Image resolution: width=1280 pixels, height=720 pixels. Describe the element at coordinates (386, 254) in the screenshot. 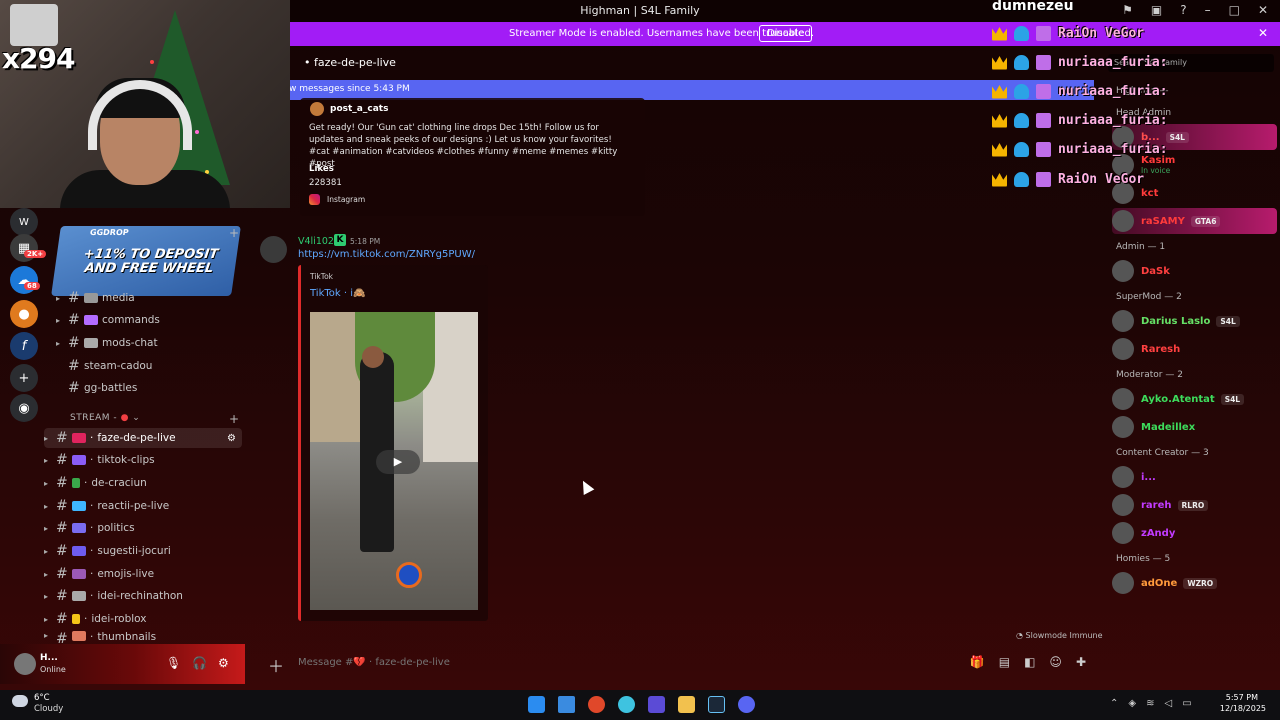

I see `message-link: https://vm.tiktok.com/ZNRYg5PUW/` at that location.